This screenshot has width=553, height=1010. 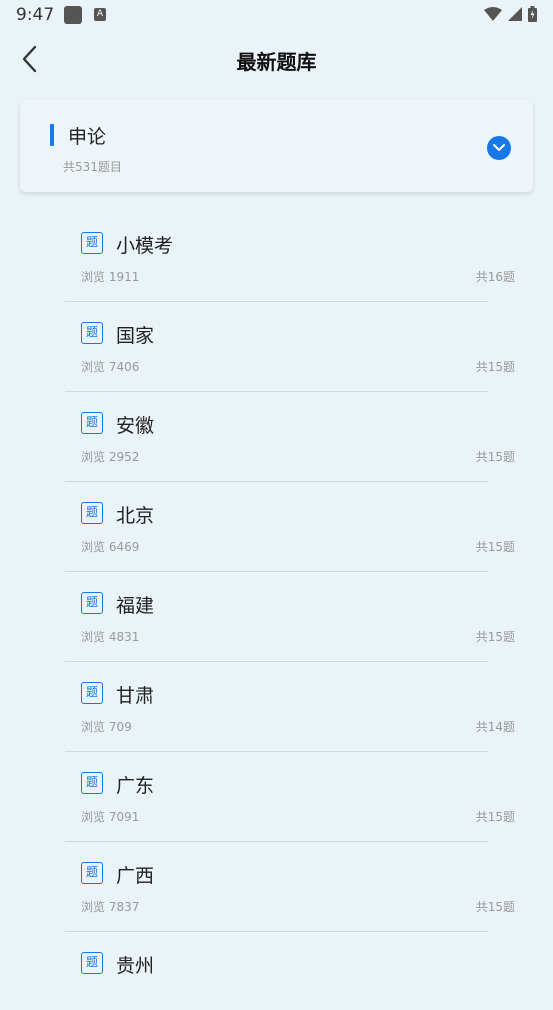 I want to click on battery-icon, so click(x=532, y=14).